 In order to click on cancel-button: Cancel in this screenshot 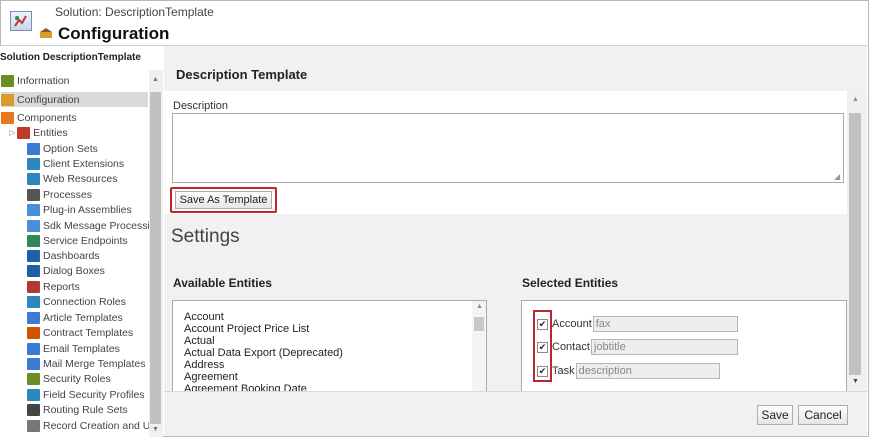, I will do `click(823, 415)`.